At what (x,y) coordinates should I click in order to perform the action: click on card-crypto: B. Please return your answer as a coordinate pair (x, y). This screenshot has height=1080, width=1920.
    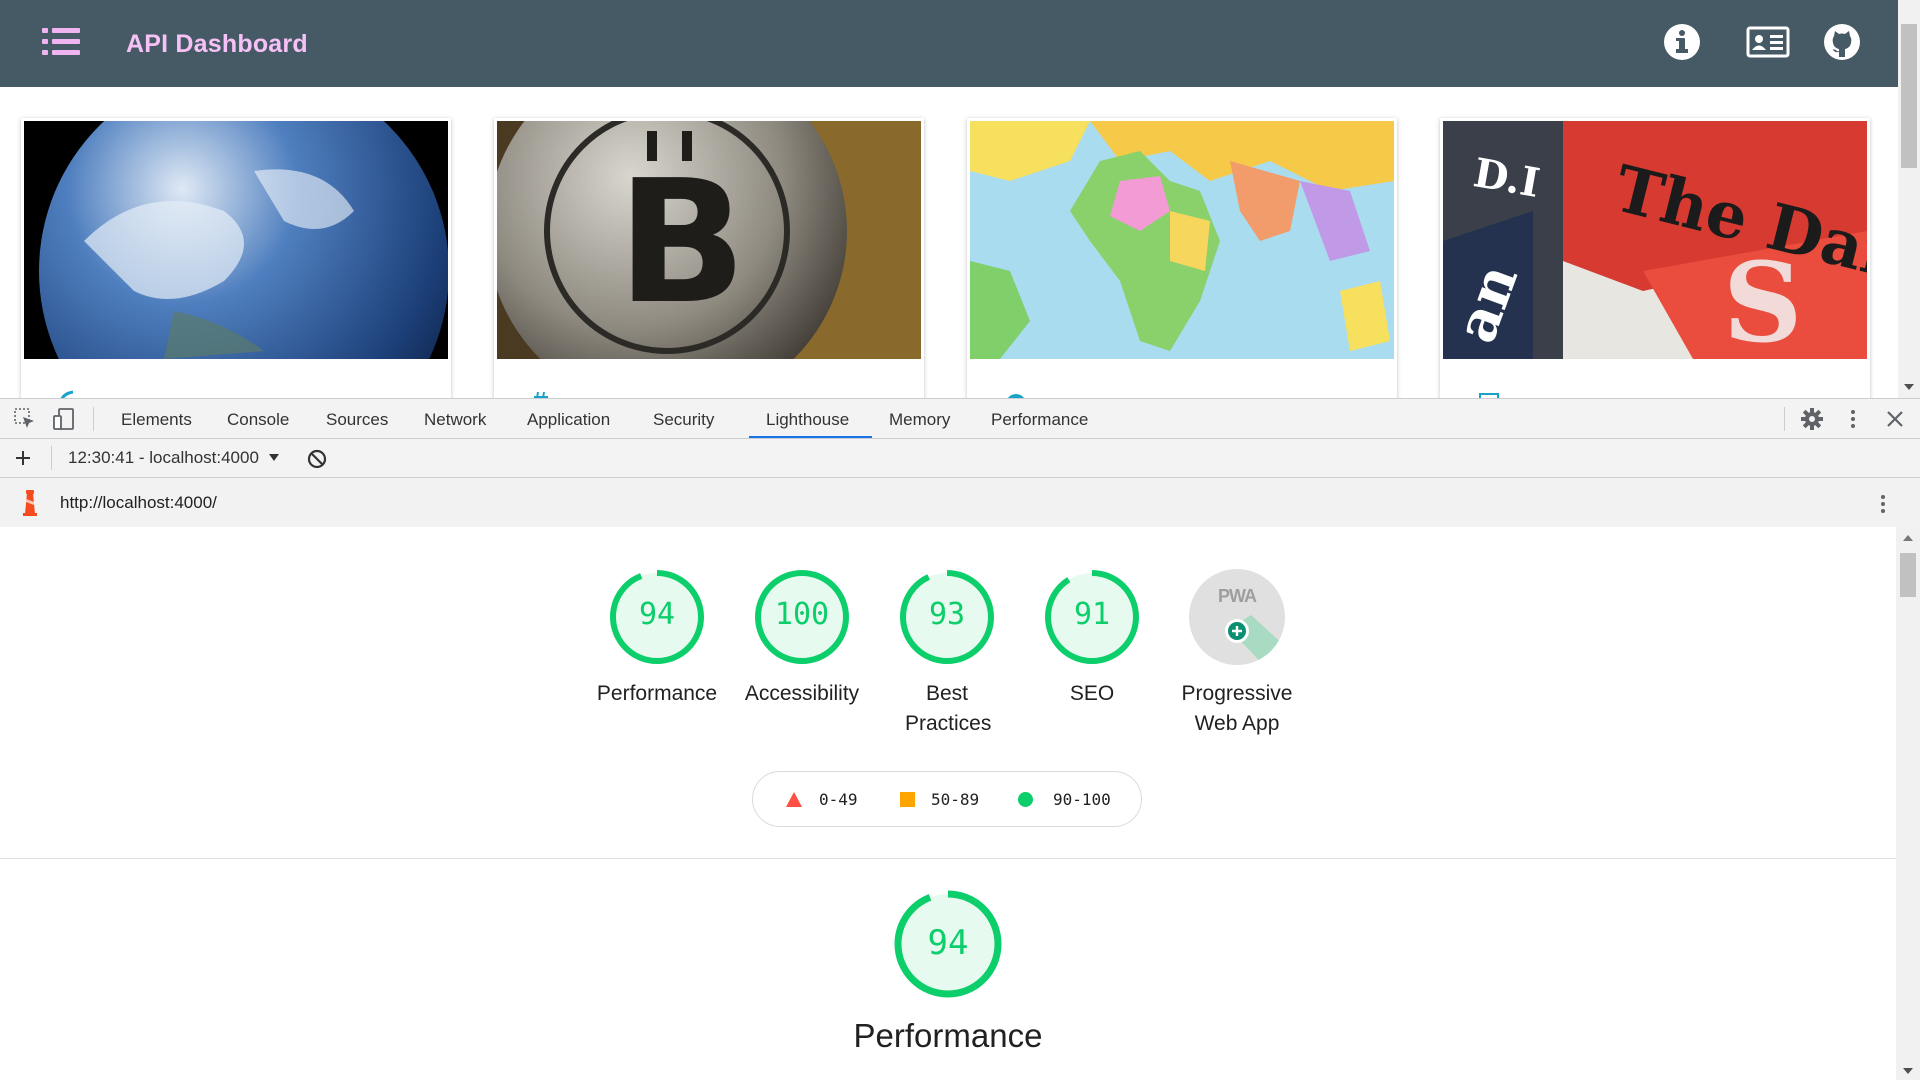
    Looking at the image, I should click on (709, 268).